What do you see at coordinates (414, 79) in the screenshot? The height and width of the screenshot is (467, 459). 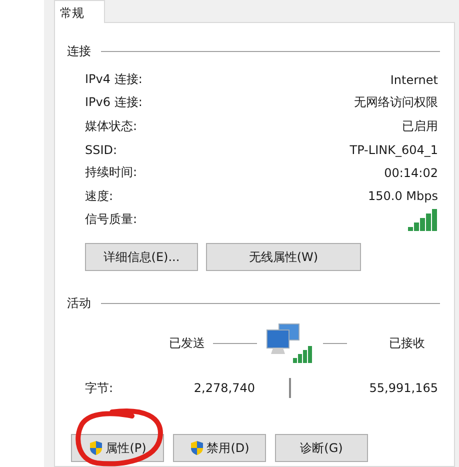 I see `field-value: Internet` at bounding box center [414, 79].